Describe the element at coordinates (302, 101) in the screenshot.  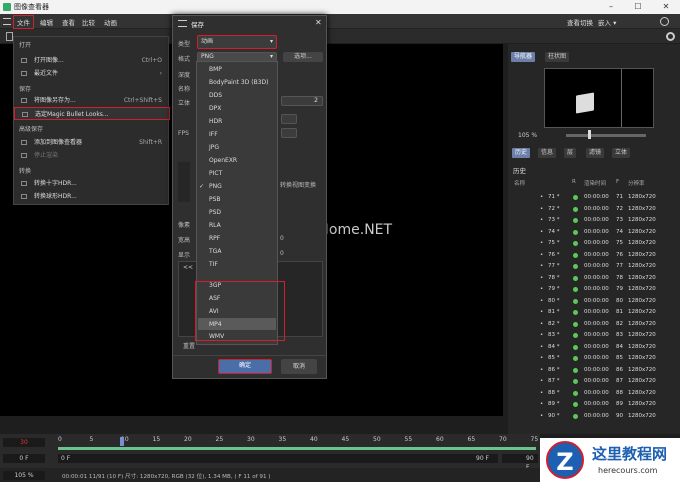
I see `stereo-value: 2` at that location.